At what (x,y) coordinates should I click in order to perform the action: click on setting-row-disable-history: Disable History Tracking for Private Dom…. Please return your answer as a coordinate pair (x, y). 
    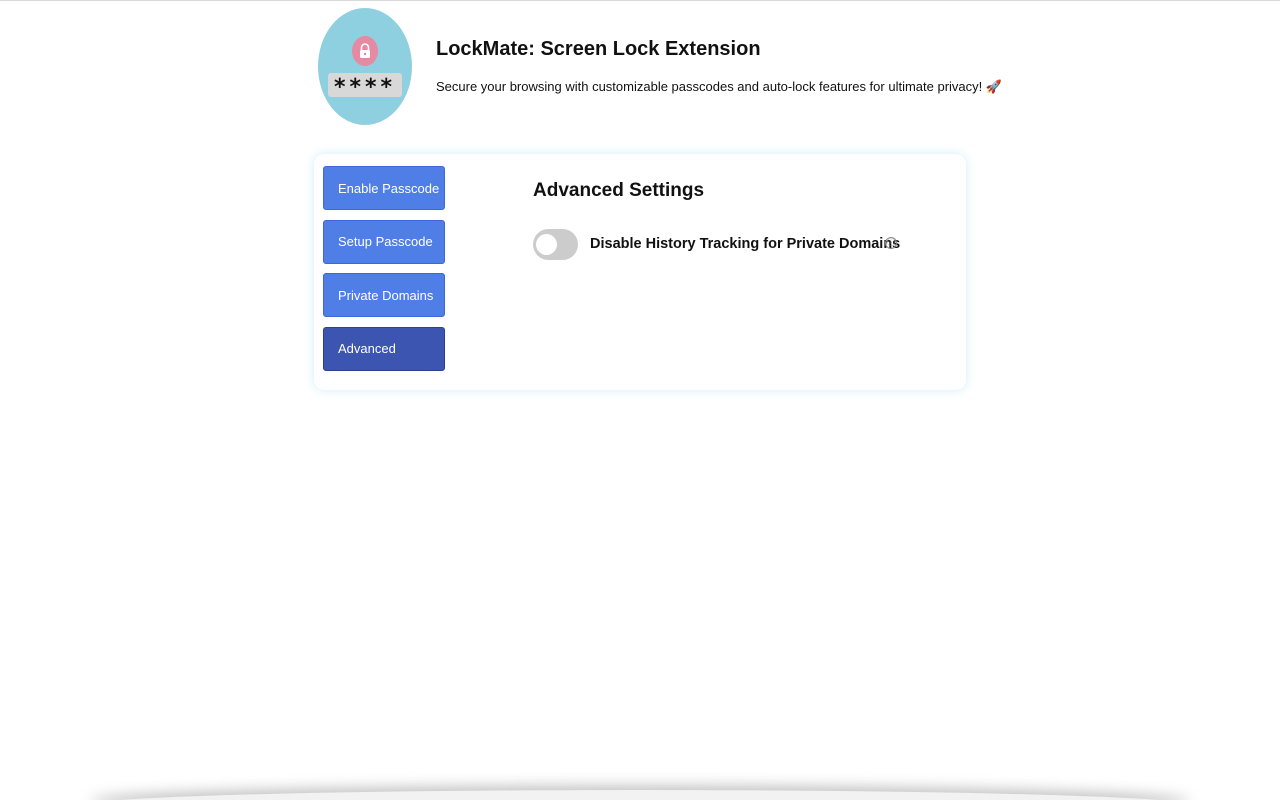
    Looking at the image, I should click on (743, 245).